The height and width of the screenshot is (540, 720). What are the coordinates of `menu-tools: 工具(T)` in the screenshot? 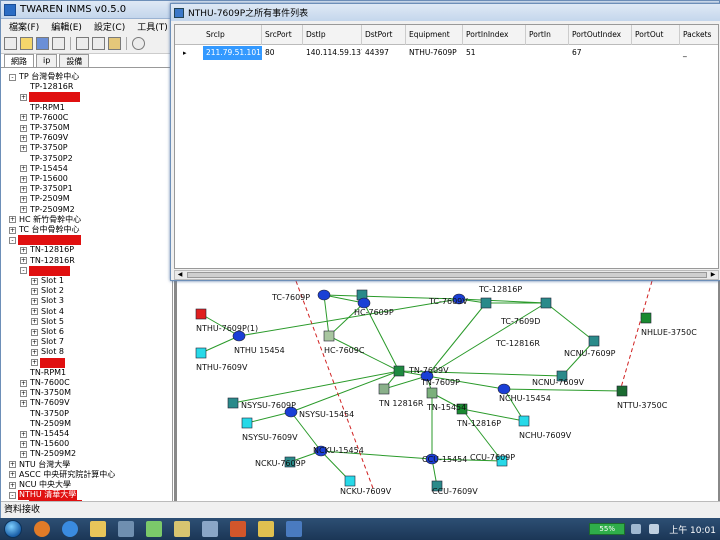 It's located at (152, 26).